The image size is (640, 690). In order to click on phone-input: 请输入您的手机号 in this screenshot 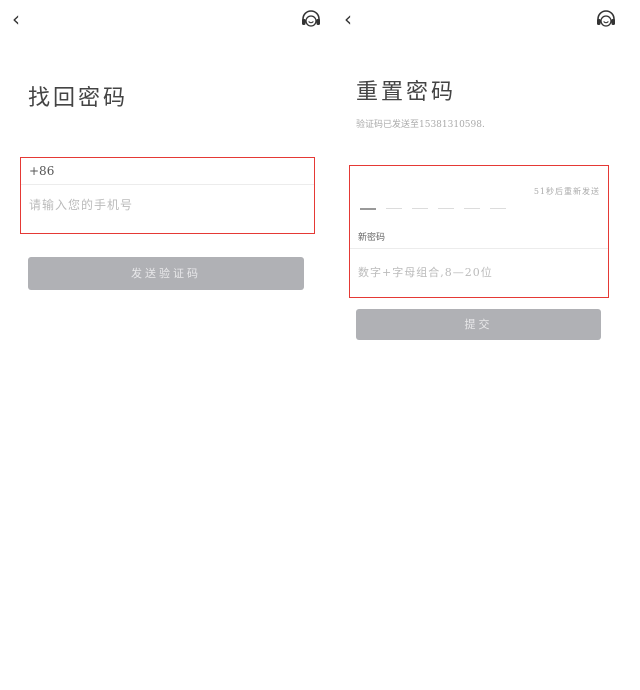, I will do `click(81, 204)`.